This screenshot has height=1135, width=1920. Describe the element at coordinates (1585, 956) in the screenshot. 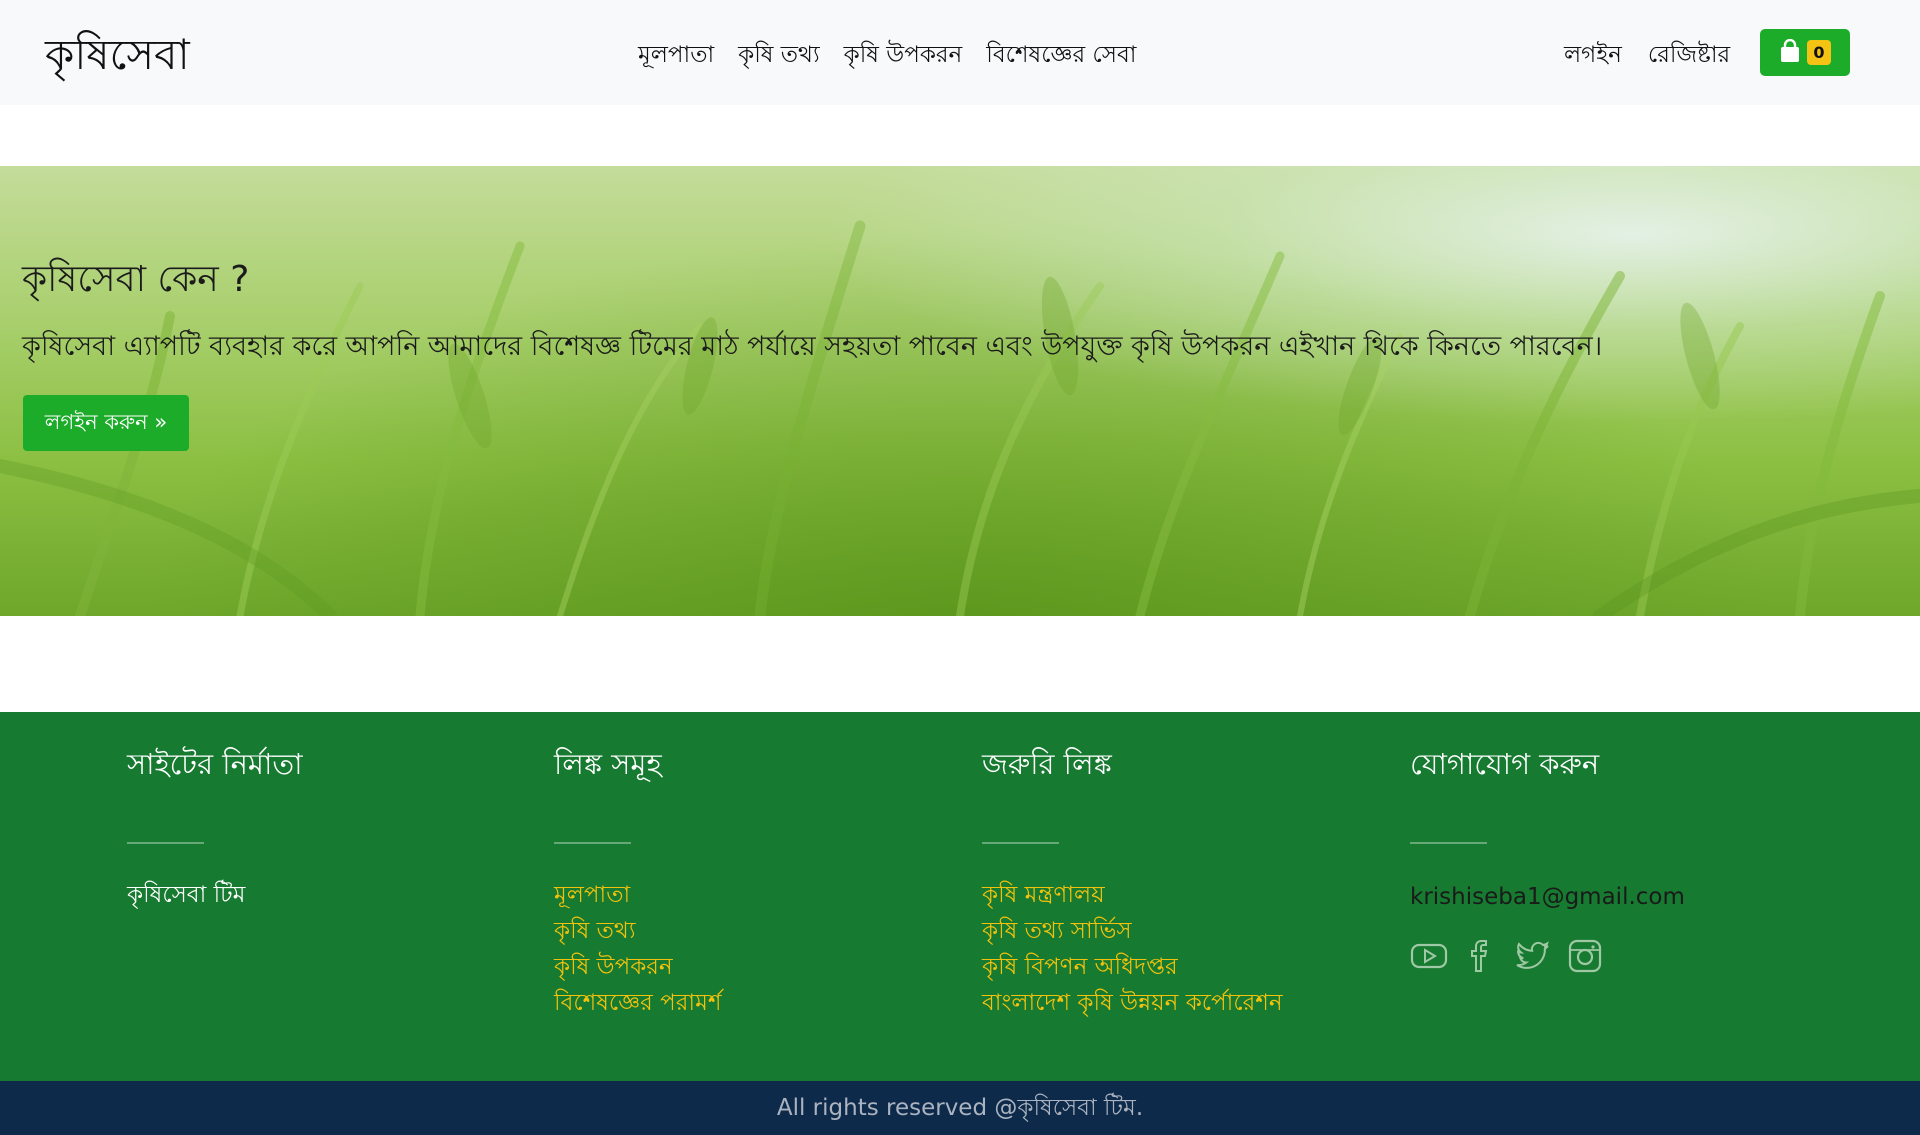

I see `instagram-icon` at that location.